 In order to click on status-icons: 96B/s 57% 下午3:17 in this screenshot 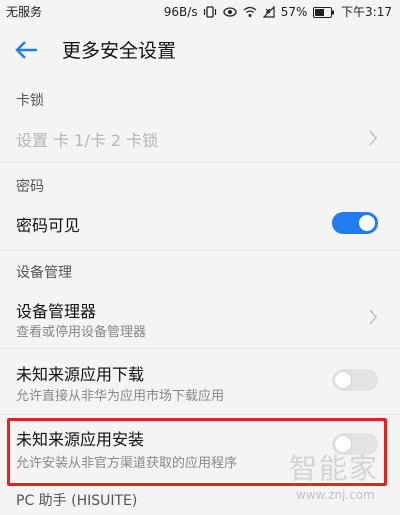, I will do `click(277, 11)`.